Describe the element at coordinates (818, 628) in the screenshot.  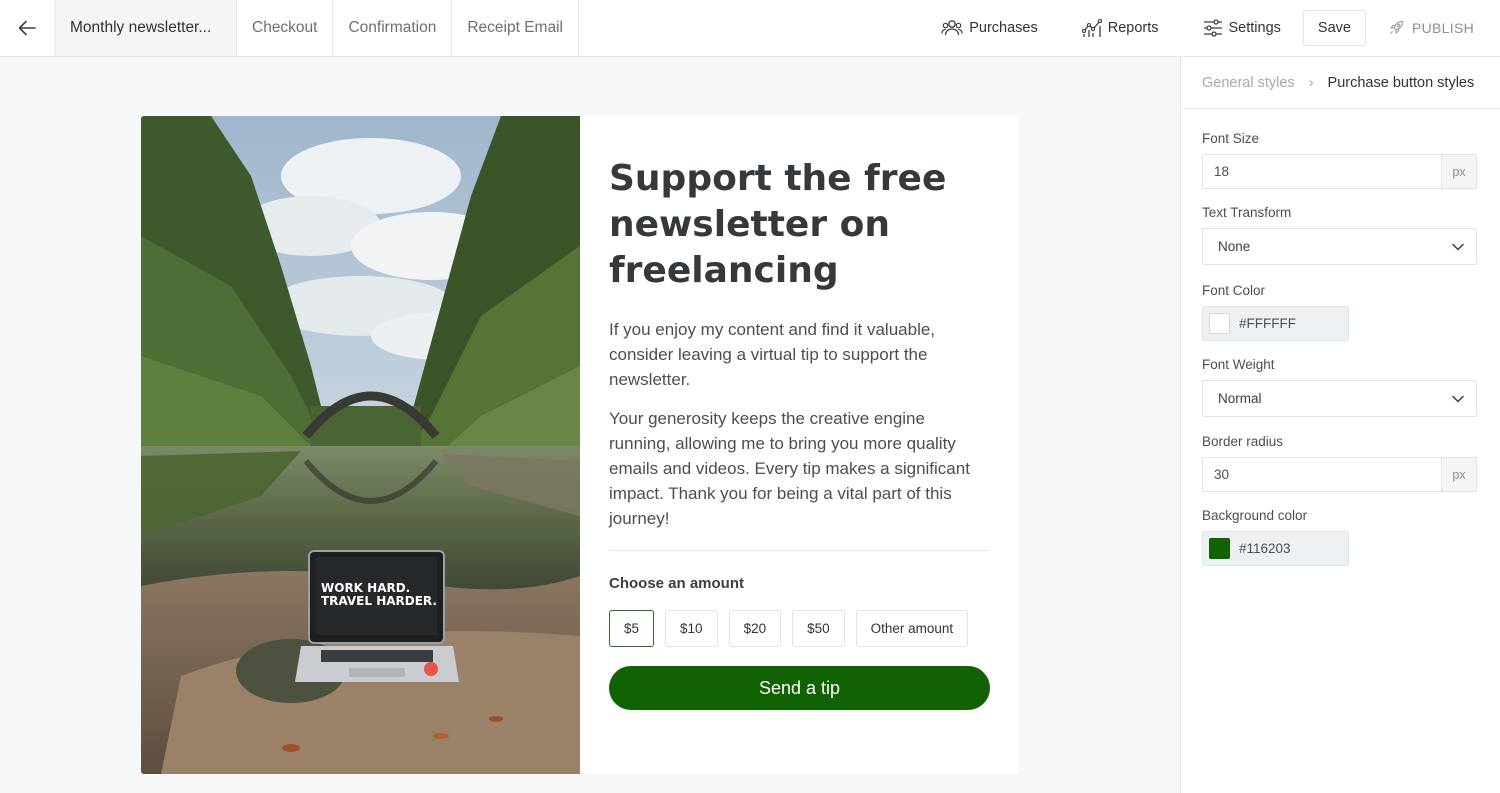
I see `amount-option-50: $50` at that location.